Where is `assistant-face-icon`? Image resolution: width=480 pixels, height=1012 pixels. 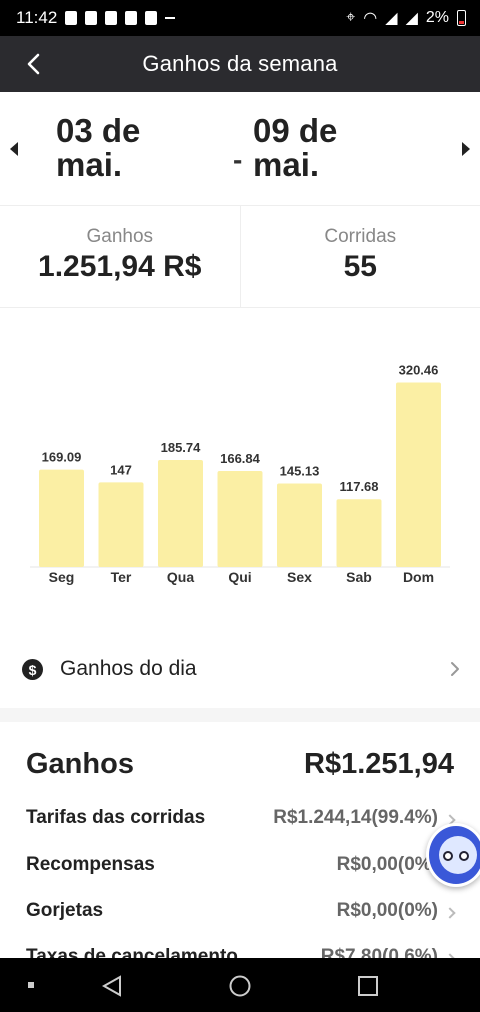 assistant-face-icon is located at coordinates (458, 855).